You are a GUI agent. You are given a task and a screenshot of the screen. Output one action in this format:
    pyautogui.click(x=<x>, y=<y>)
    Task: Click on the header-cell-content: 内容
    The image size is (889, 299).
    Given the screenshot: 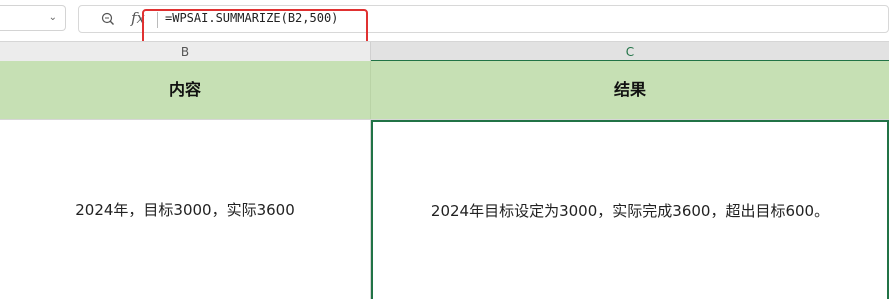 What is the action you would take?
    pyautogui.click(x=185, y=90)
    